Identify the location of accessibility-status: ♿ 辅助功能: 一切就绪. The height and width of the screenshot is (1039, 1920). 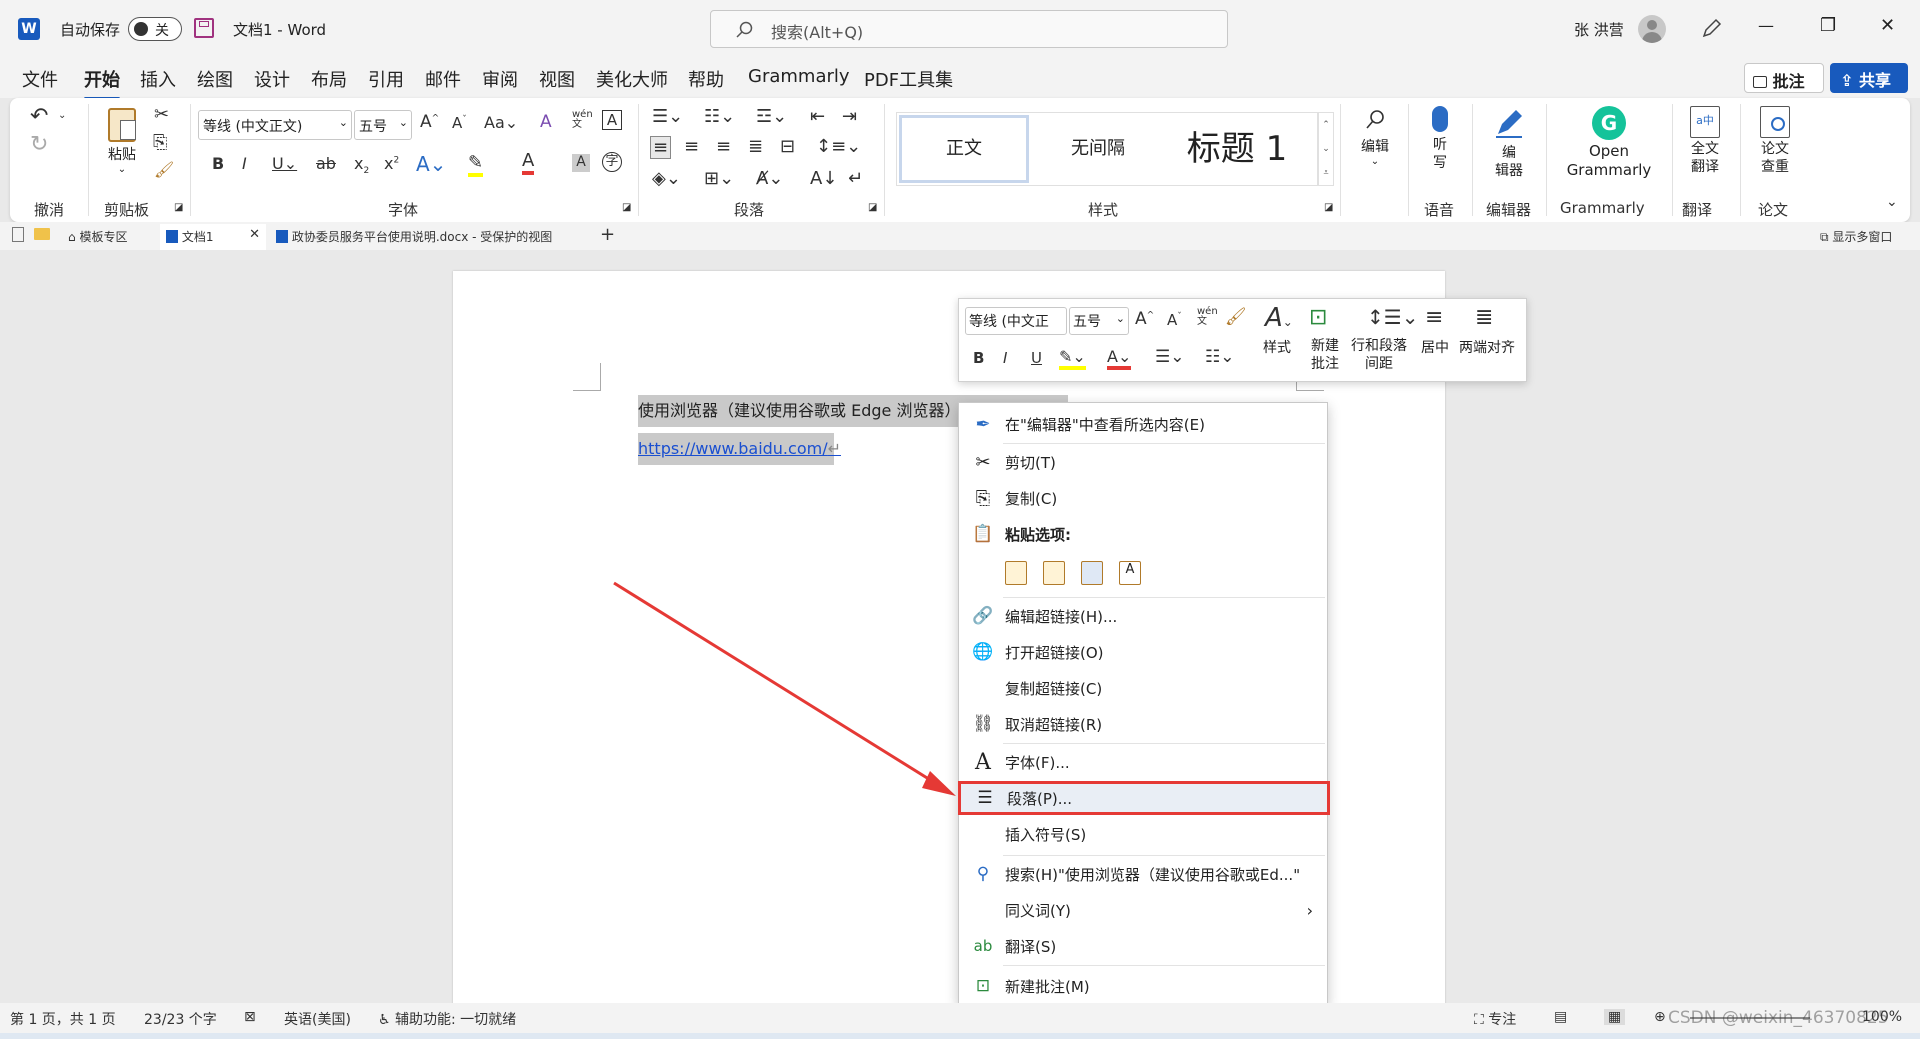
(447, 1019).